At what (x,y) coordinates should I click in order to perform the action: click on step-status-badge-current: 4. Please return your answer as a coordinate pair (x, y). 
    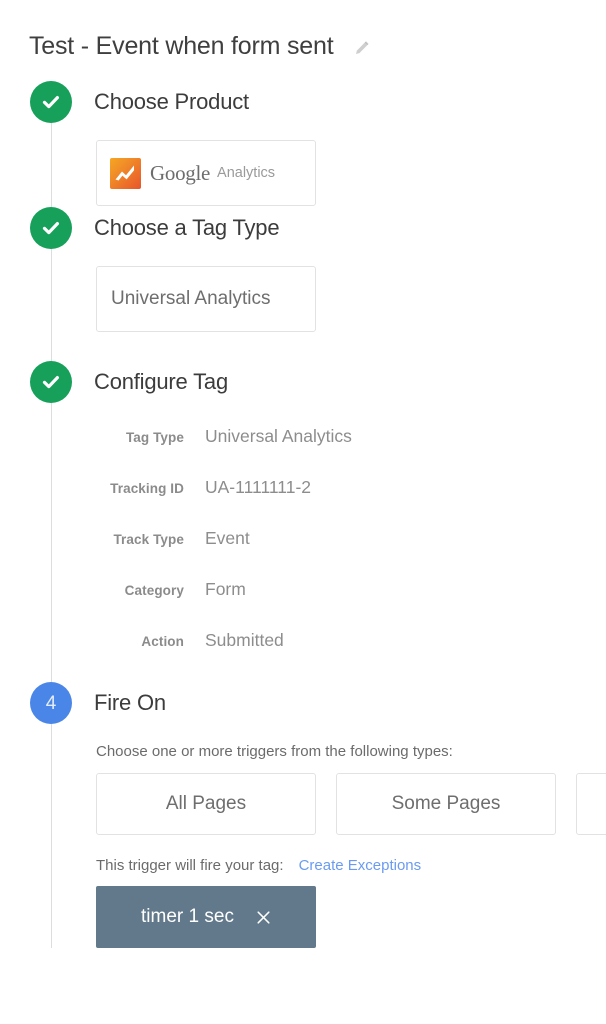
    Looking at the image, I should click on (51, 703).